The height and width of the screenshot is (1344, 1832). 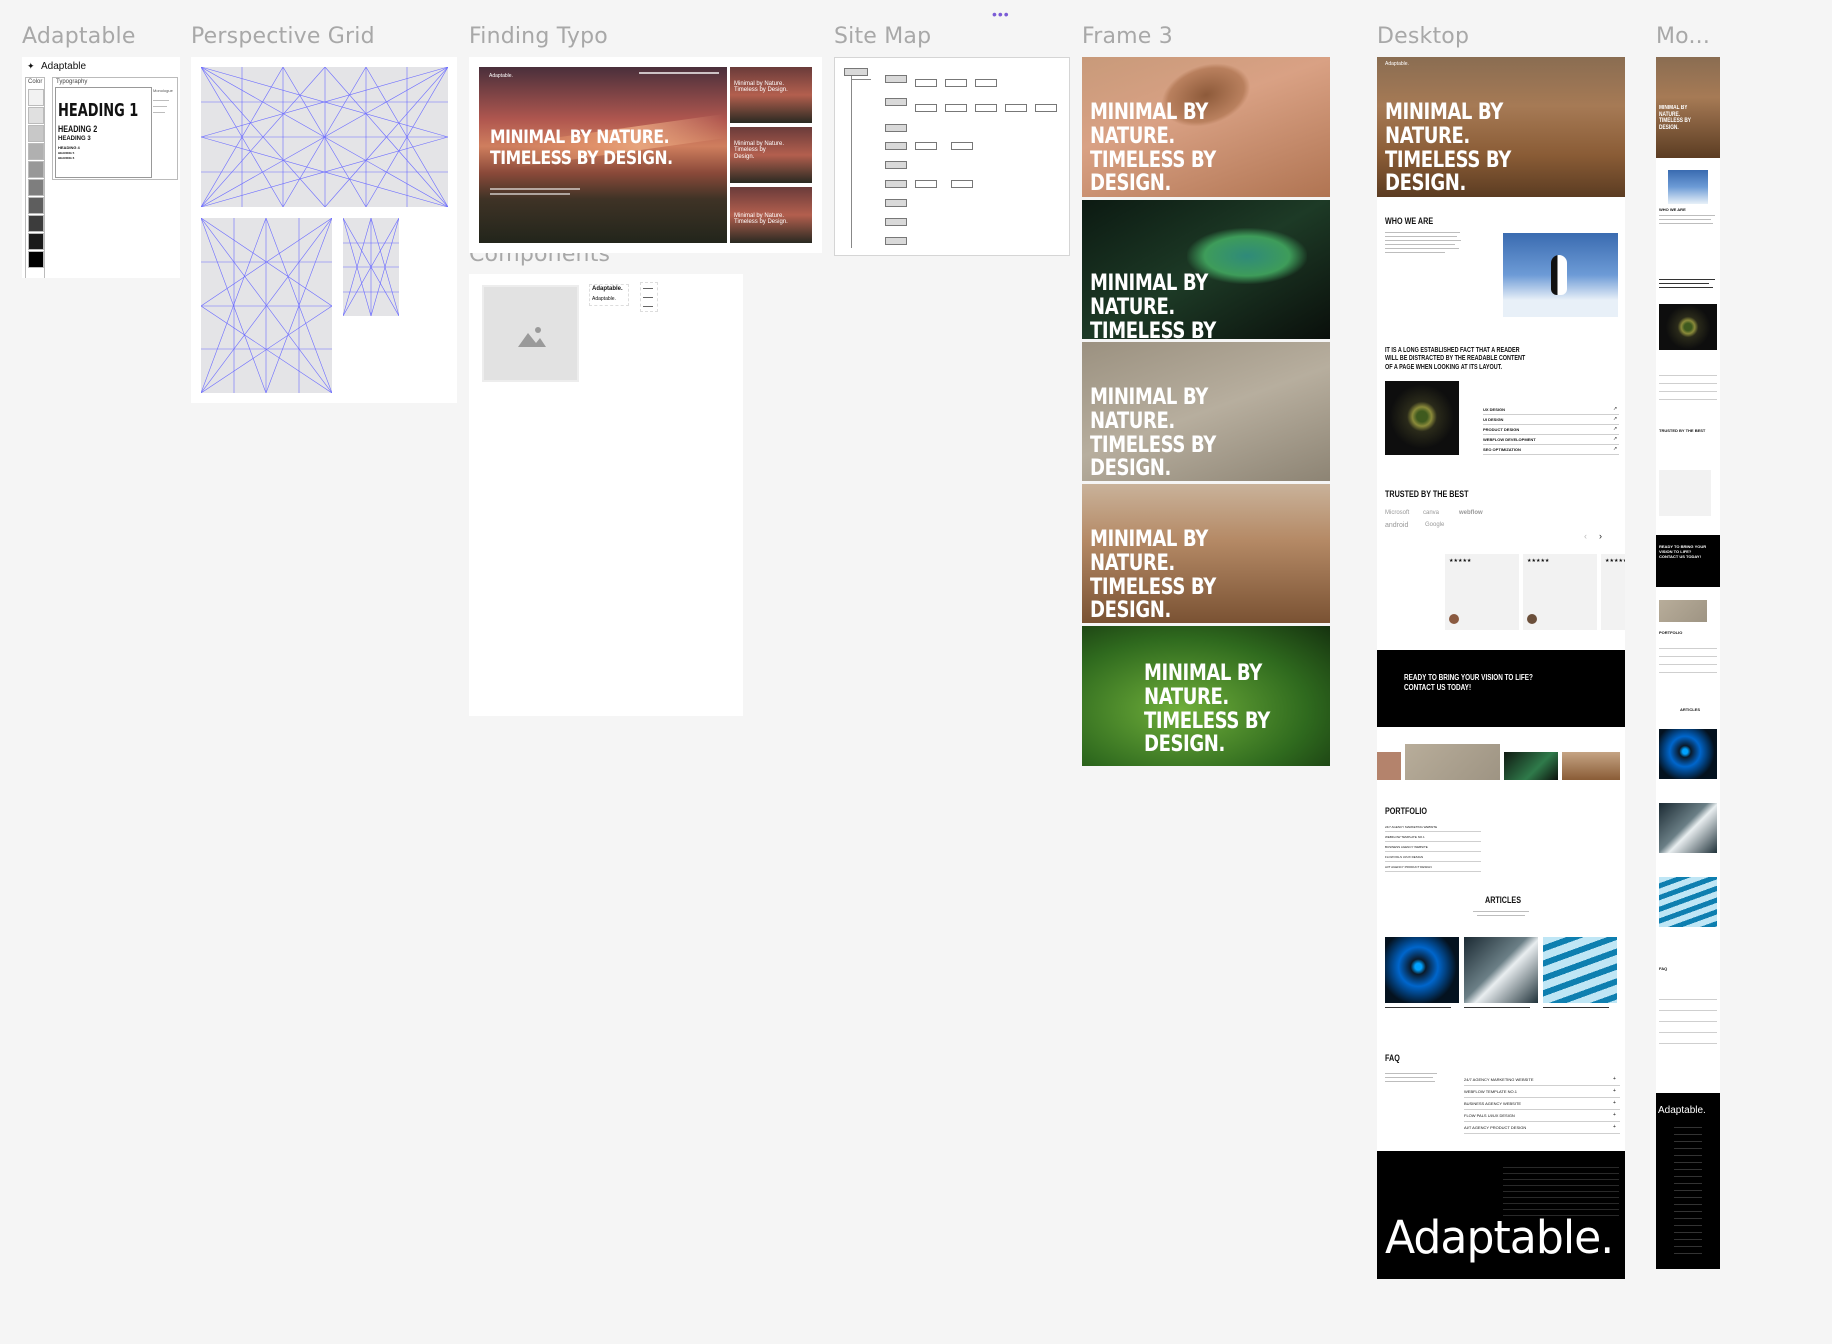 I want to click on frame3-hero-title-5: MINIMAL BY NATURE. TIMELESS BY DESIGN., so click(x=1207, y=709).